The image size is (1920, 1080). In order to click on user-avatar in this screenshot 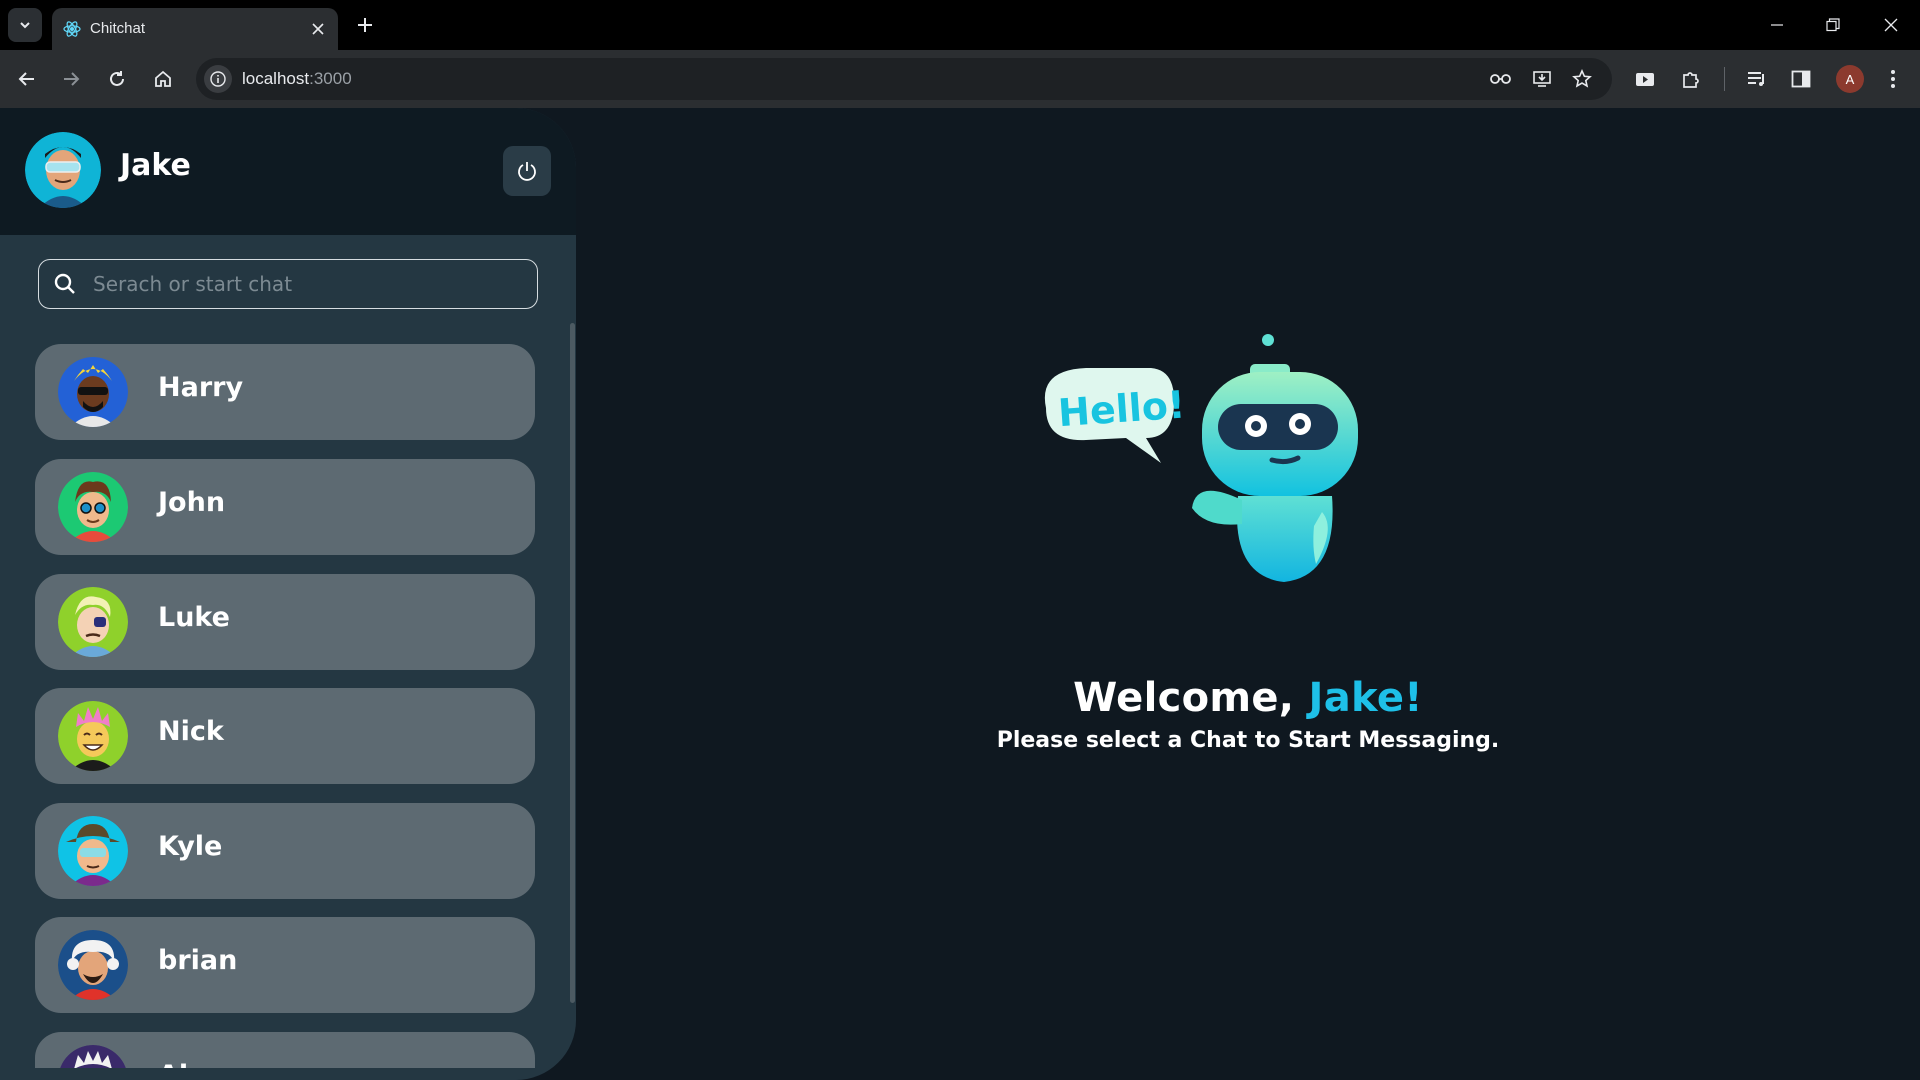, I will do `click(63, 170)`.